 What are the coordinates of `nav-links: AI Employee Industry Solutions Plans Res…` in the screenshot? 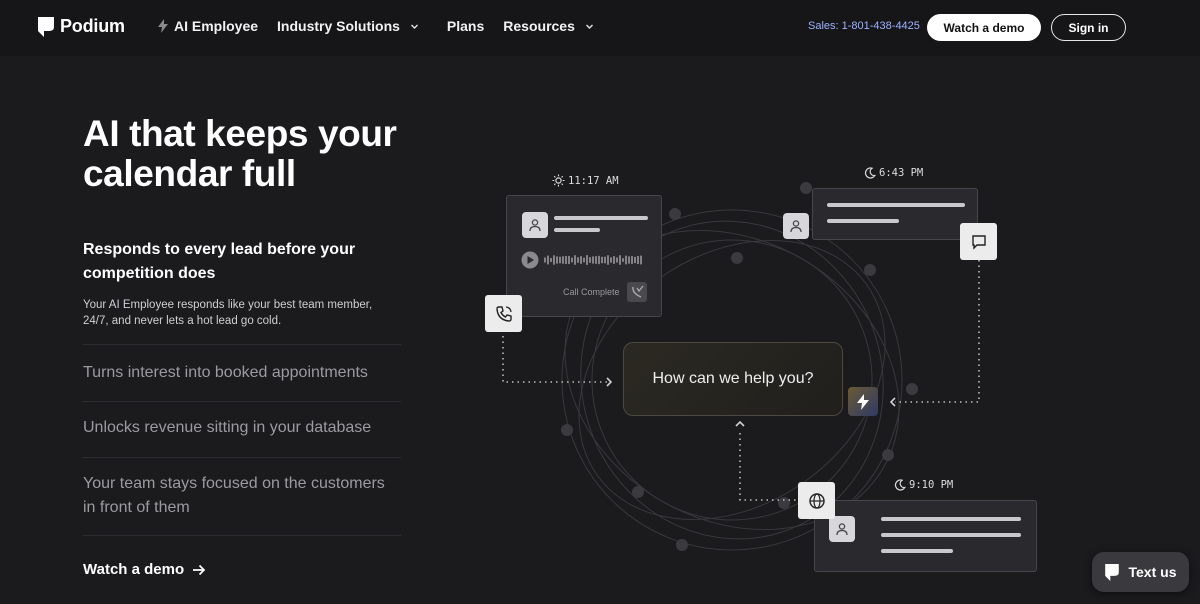 It's located at (376, 26).